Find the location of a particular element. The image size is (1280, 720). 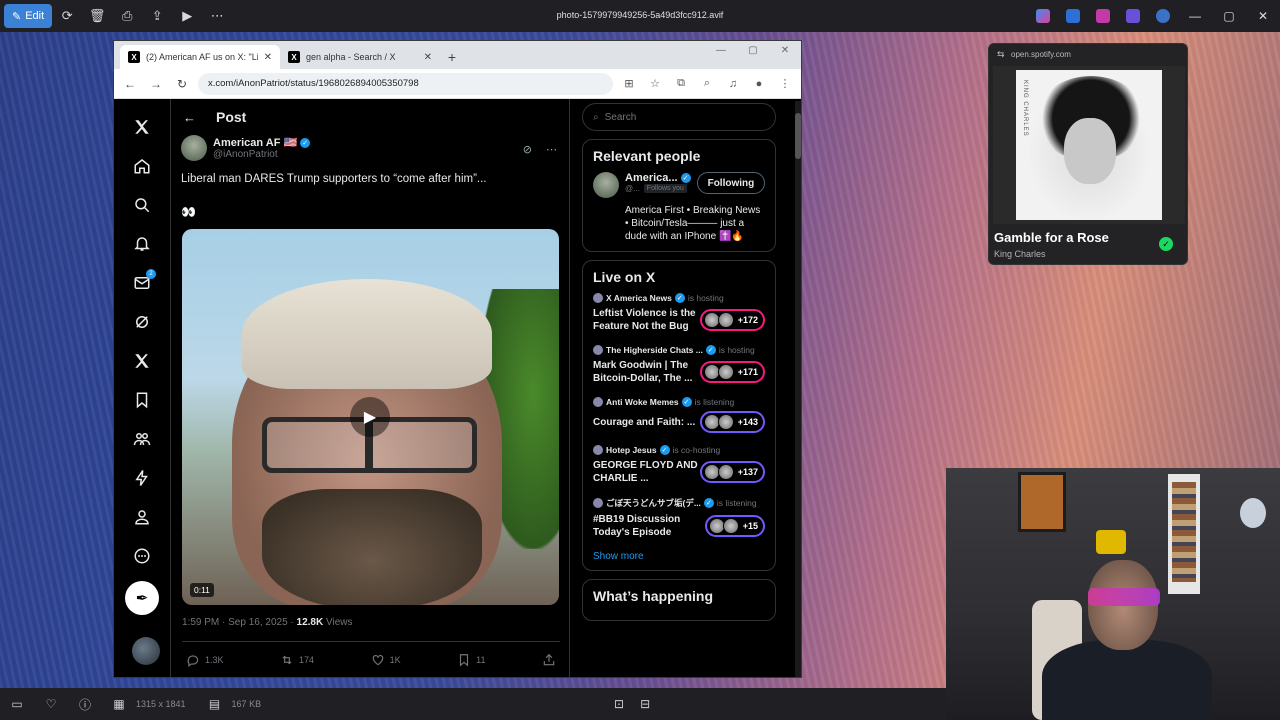

tab-x-search: X gen alpha - Search / X ✕ is located at coordinates (360, 57).